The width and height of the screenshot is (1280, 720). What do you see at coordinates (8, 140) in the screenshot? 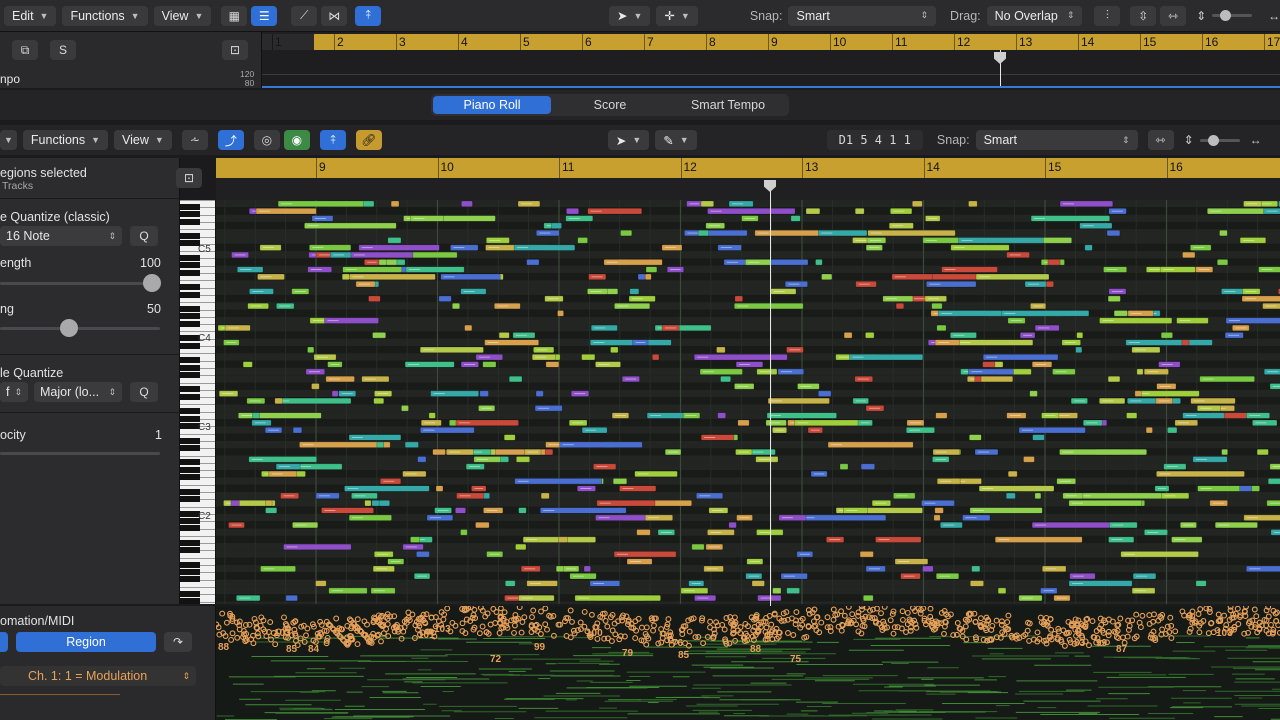
I see `editor-hidden-menu: ▼` at bounding box center [8, 140].